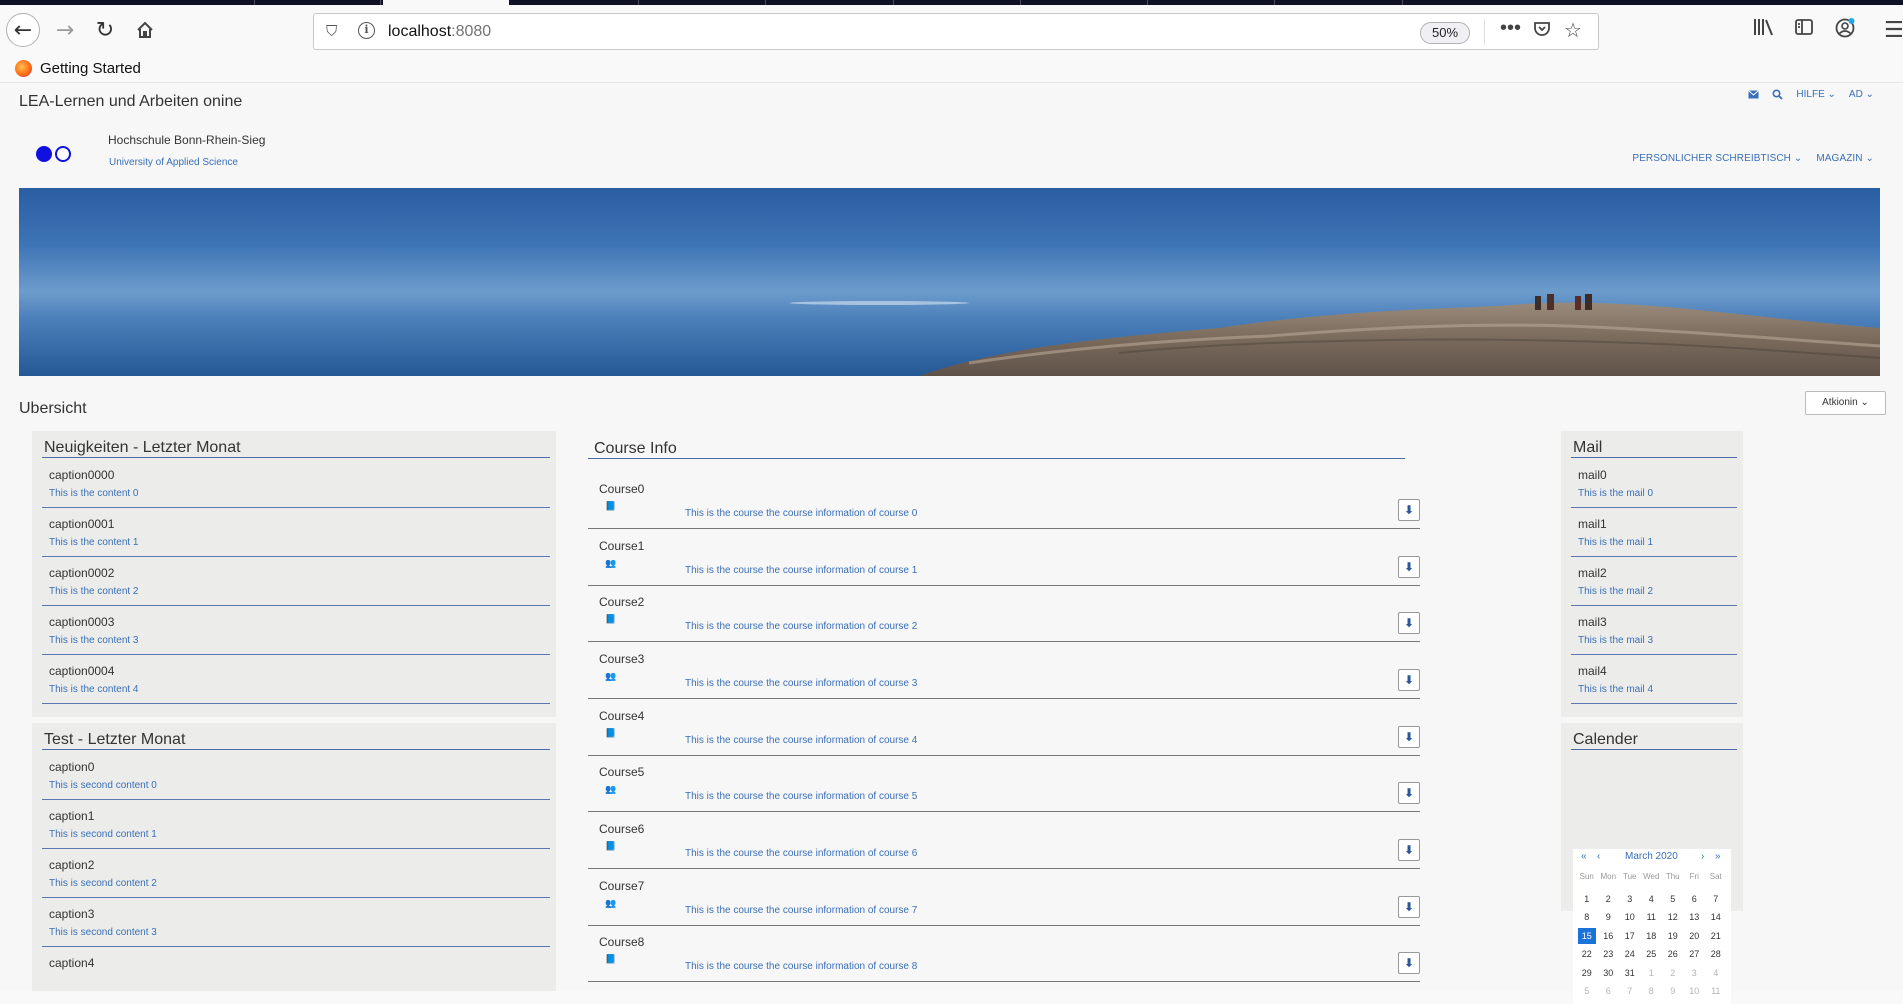 This screenshot has height=1004, width=1903. I want to click on news-item-content: This is the content 3, so click(94, 640).